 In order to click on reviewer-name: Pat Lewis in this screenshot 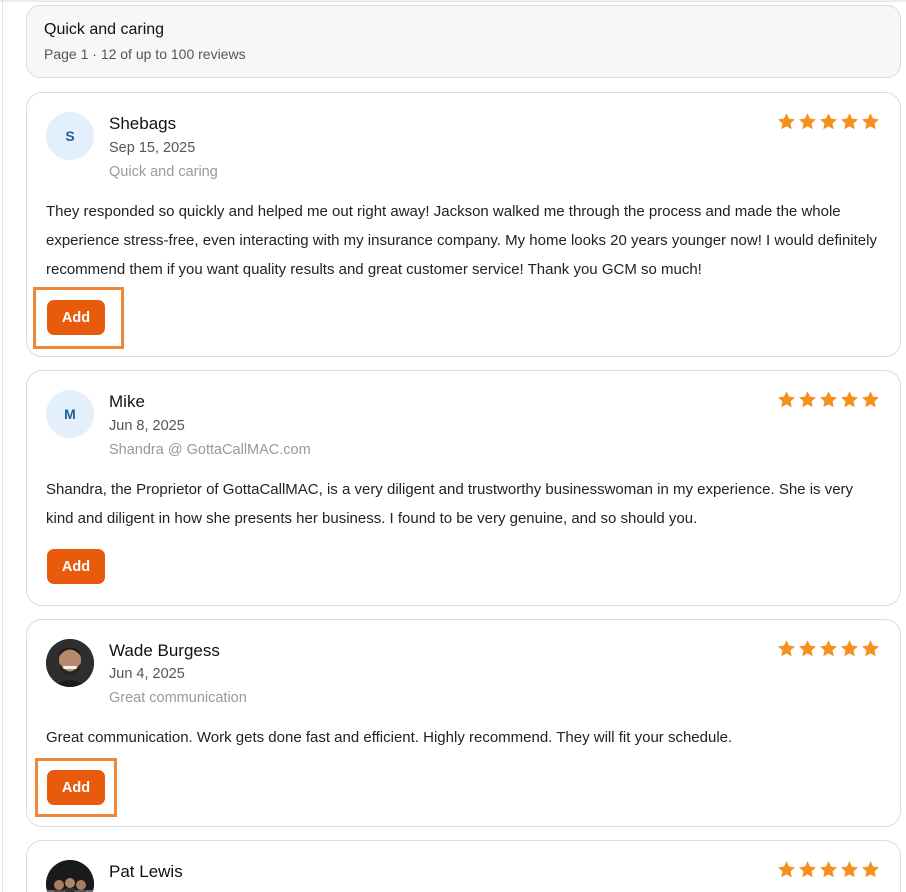, I will do `click(146, 871)`.